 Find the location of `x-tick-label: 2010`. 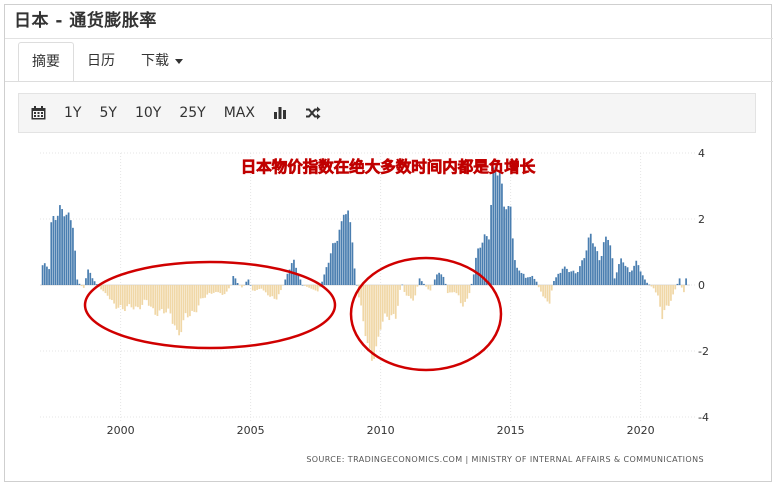

x-tick-label: 2010 is located at coordinates (381, 430).